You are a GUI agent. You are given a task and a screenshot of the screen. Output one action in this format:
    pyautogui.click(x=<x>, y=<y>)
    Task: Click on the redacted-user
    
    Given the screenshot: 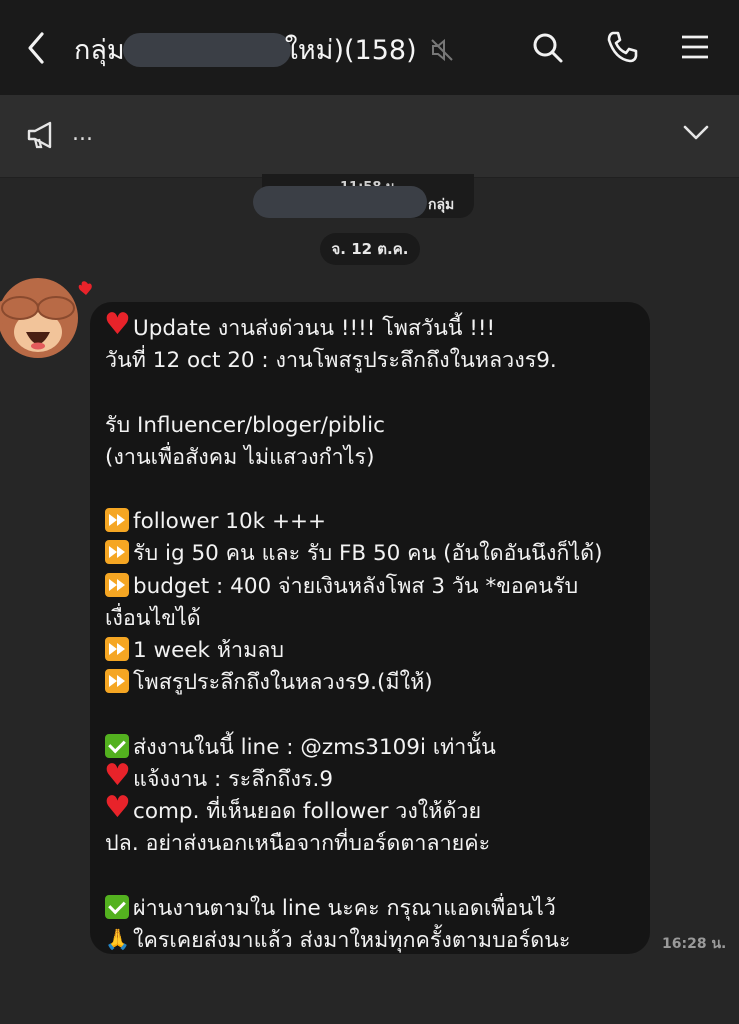 What is the action you would take?
    pyautogui.click(x=340, y=202)
    